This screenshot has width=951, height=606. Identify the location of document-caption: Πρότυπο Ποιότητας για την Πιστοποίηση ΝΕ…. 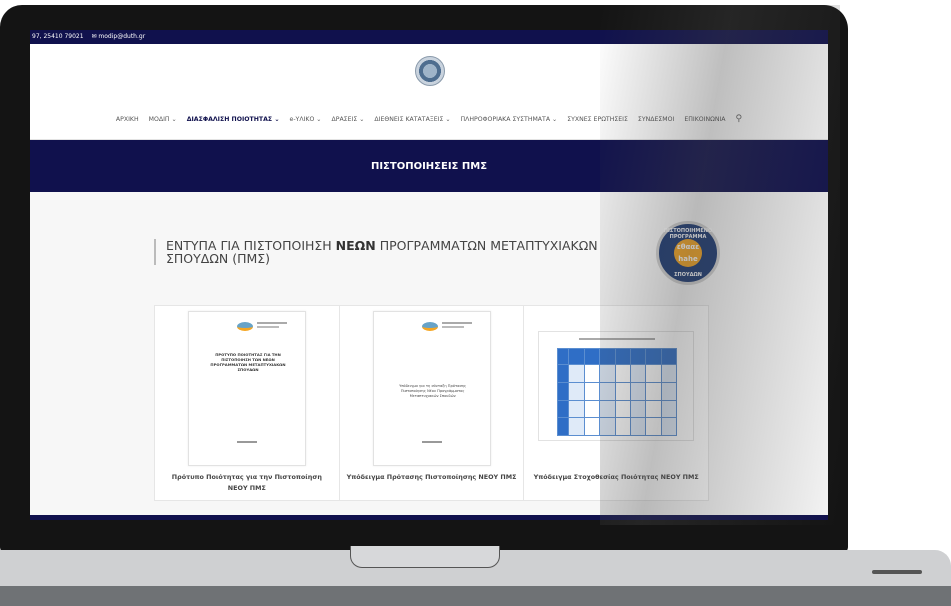
(247, 483).